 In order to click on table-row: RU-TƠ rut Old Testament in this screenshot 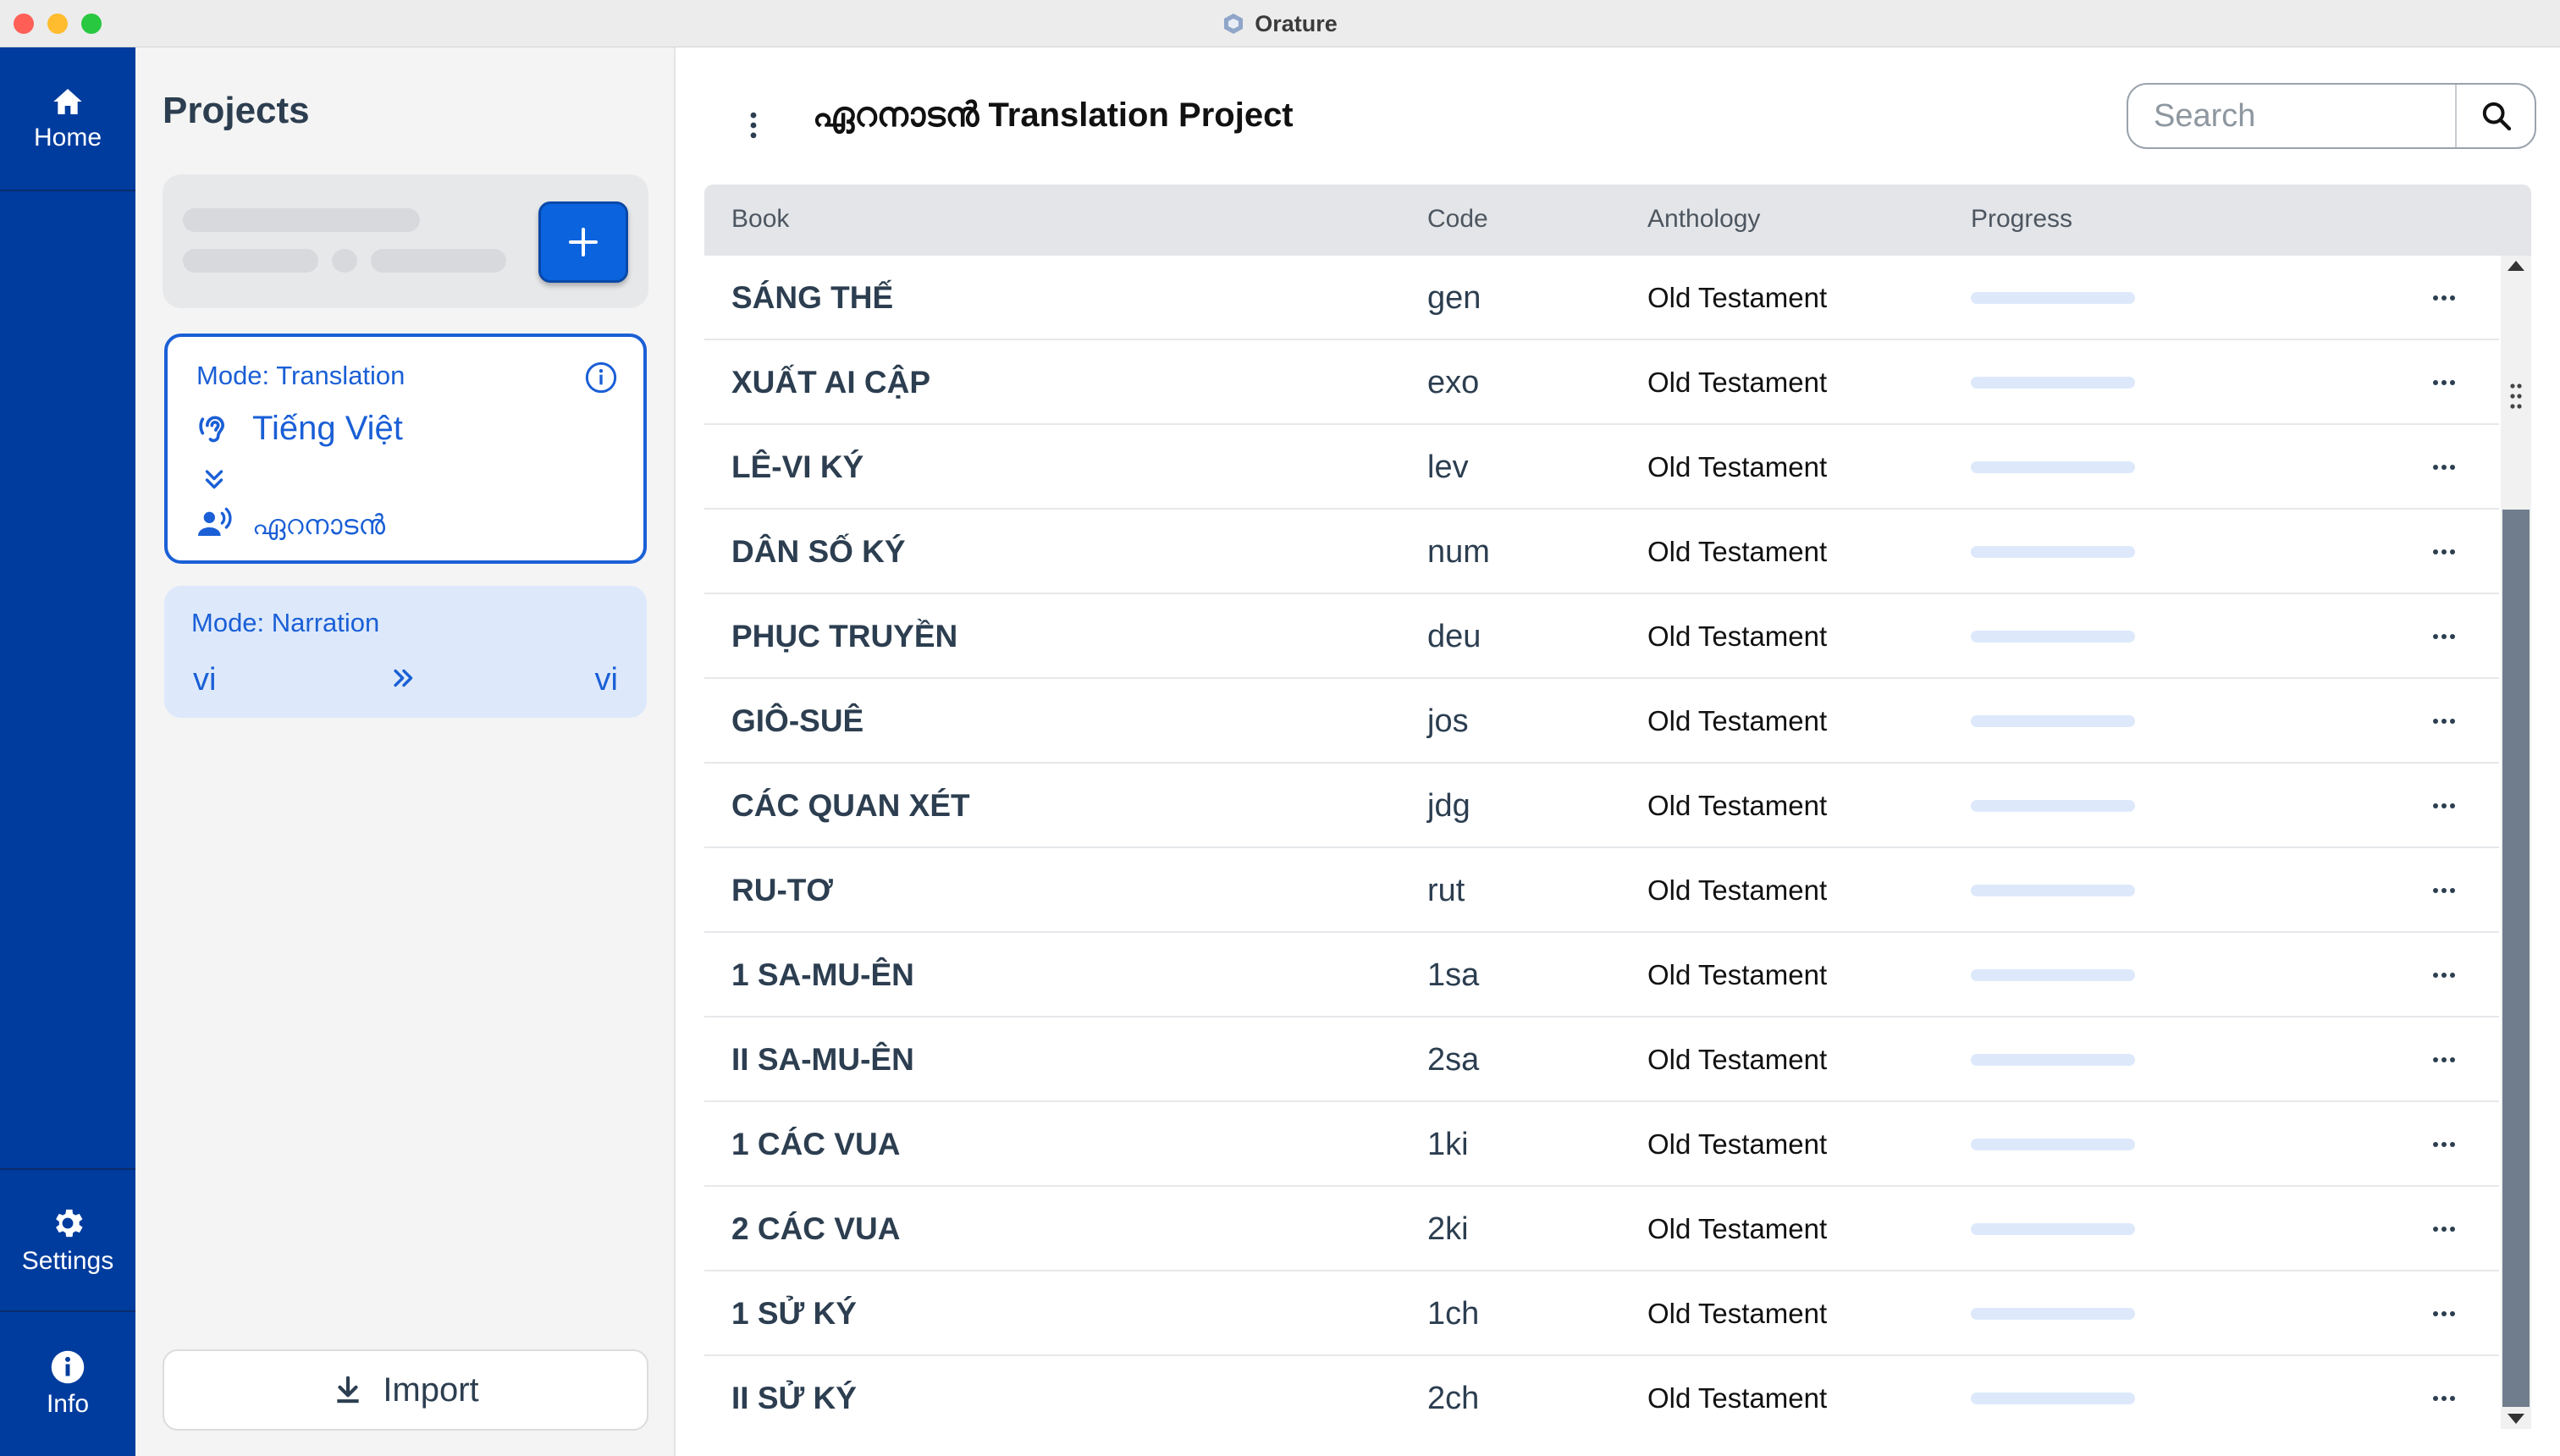, I will do `click(1601, 891)`.